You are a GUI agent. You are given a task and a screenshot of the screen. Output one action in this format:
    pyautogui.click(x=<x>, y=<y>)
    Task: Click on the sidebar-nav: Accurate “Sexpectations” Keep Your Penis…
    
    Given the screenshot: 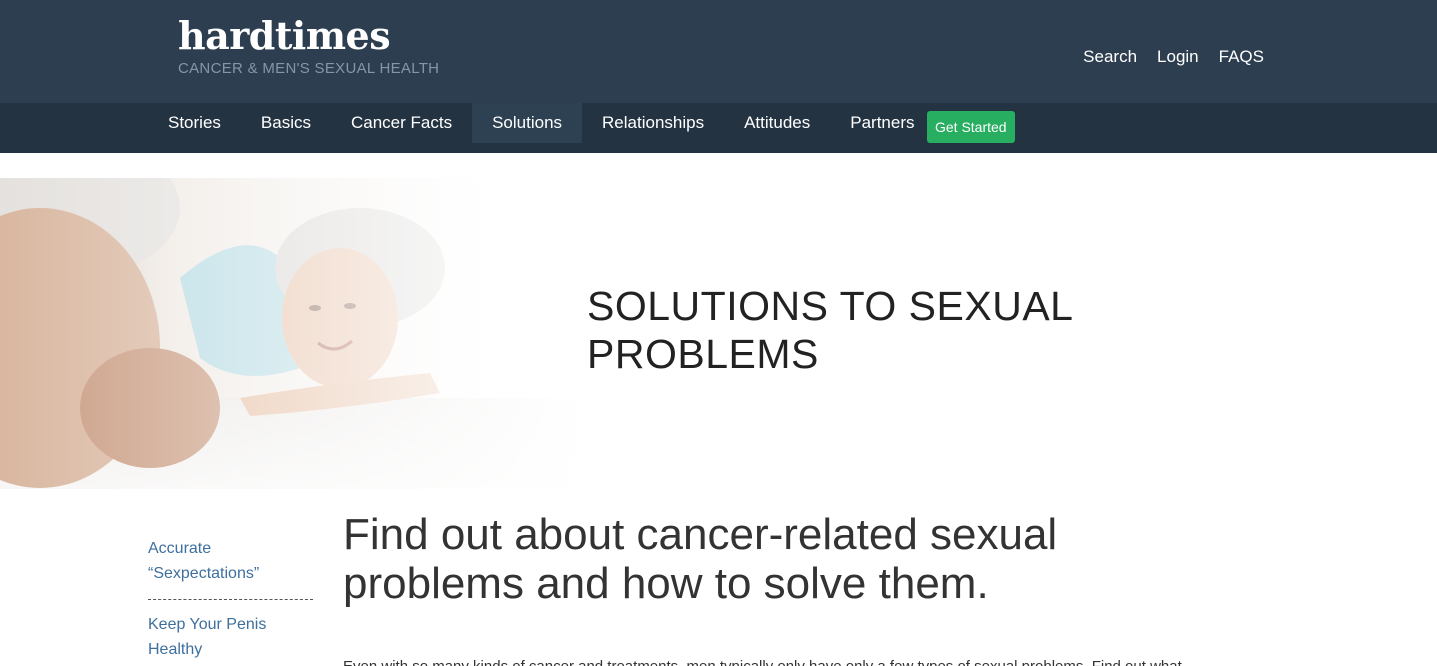 What is the action you would take?
    pyautogui.click(x=230, y=601)
    